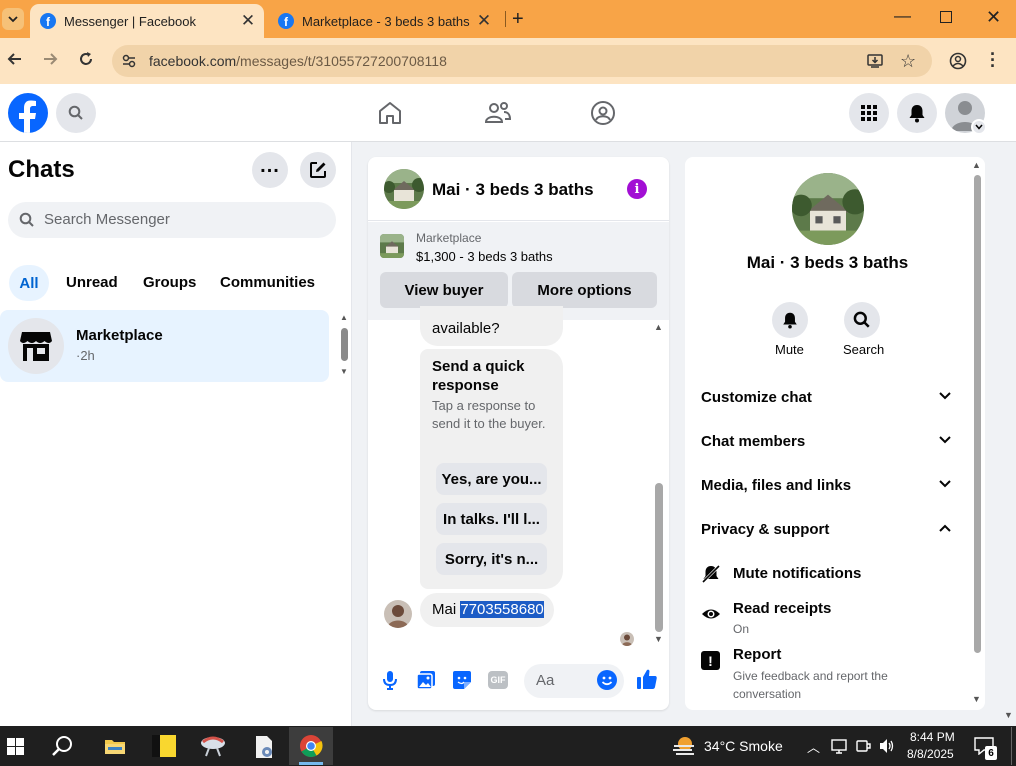  I want to click on tab-marketplace: f Marketplace - 3 beds 3 baths | F ✕, so click(384, 21).